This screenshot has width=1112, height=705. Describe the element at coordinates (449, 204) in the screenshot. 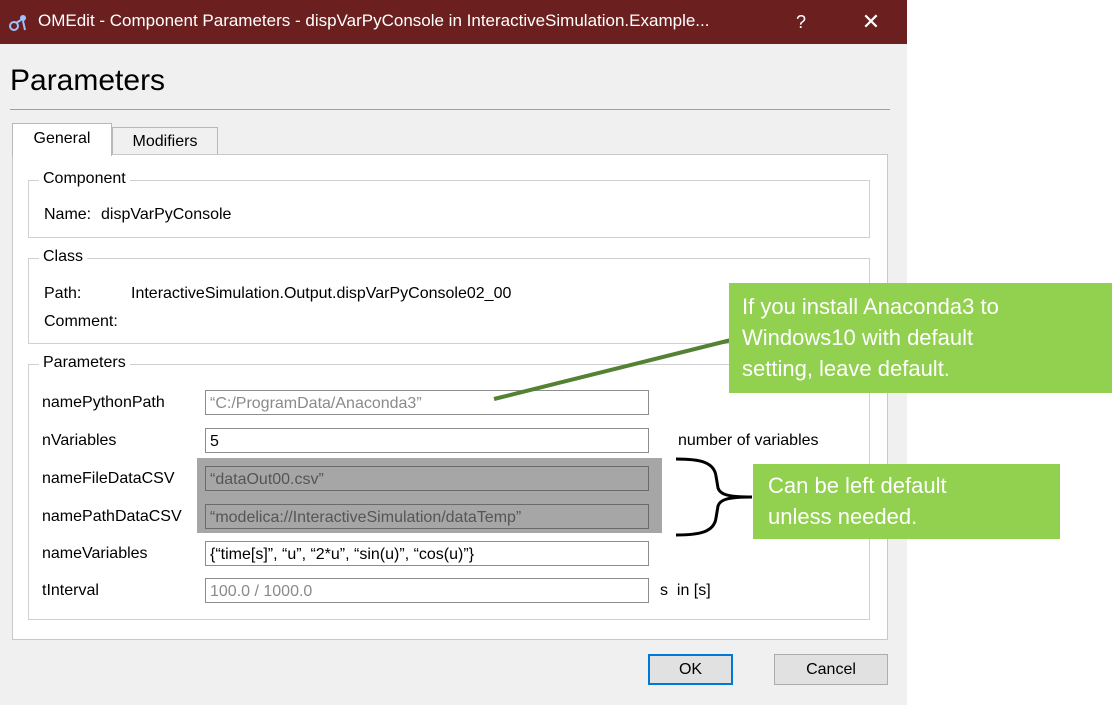

I see `component-group: Component Name: dispVarPyConsole` at that location.